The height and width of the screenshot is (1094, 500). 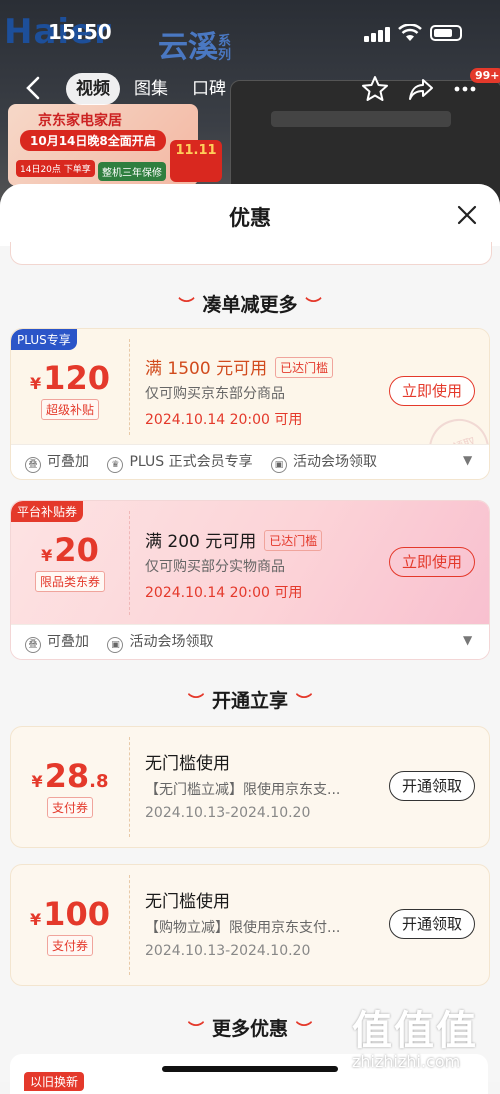 What do you see at coordinates (70, 776) in the screenshot?
I see `coupon-amount: ¥28.8` at bounding box center [70, 776].